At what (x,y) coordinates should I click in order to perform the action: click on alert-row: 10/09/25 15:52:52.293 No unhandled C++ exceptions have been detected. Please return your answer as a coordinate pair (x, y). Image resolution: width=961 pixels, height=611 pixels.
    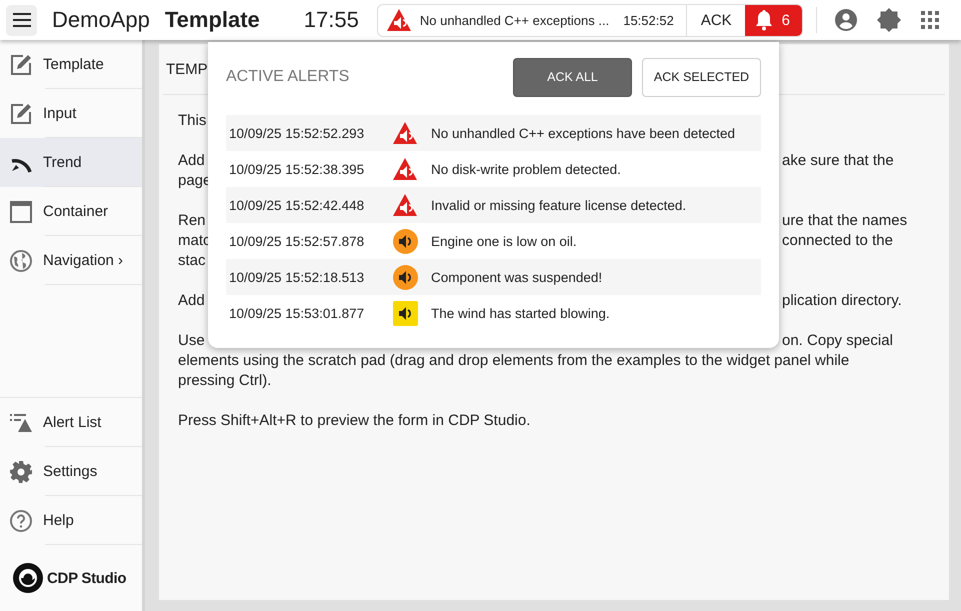
    Looking at the image, I should click on (493, 133).